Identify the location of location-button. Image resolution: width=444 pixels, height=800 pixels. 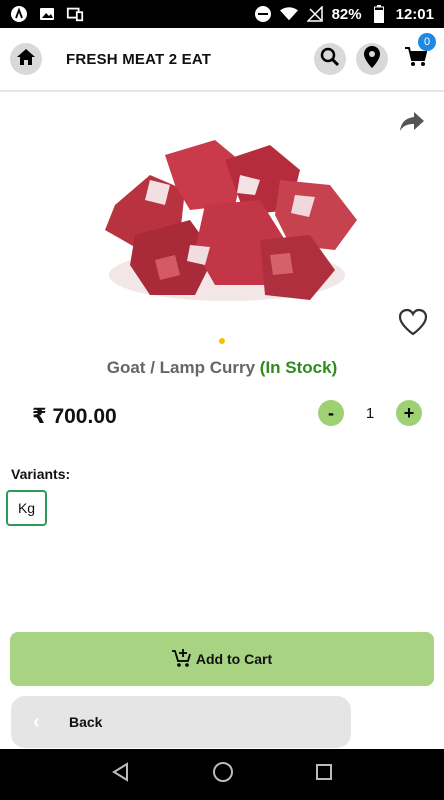
(372, 59).